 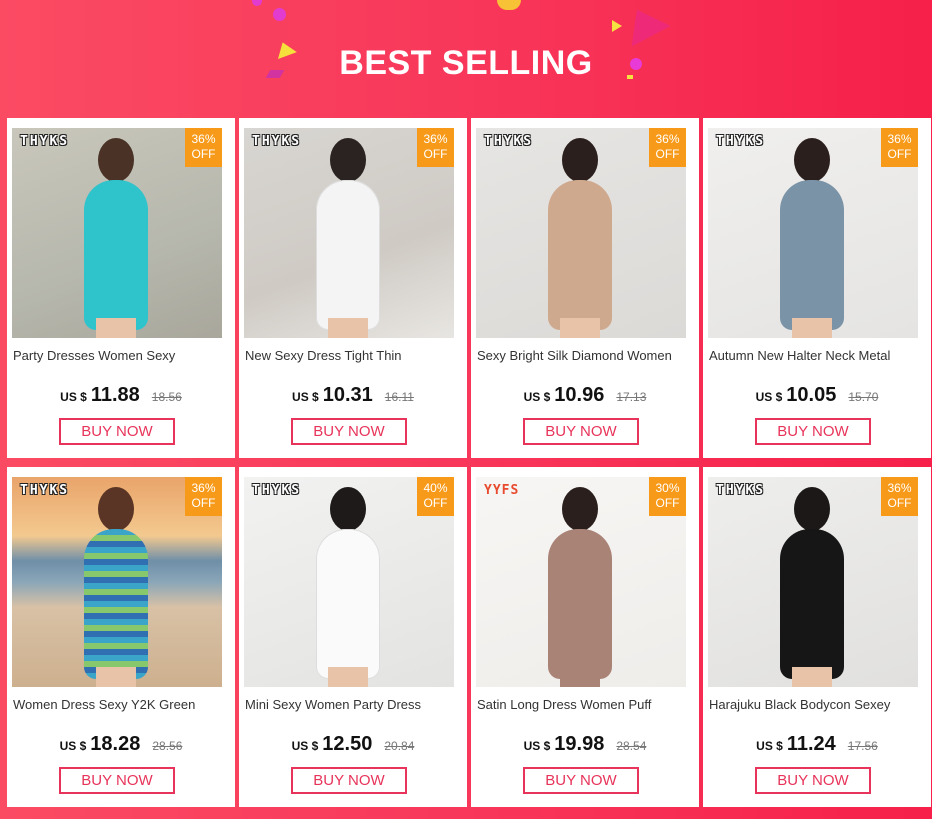 I want to click on price-row: US $11.24 17.56, so click(x=817, y=744).